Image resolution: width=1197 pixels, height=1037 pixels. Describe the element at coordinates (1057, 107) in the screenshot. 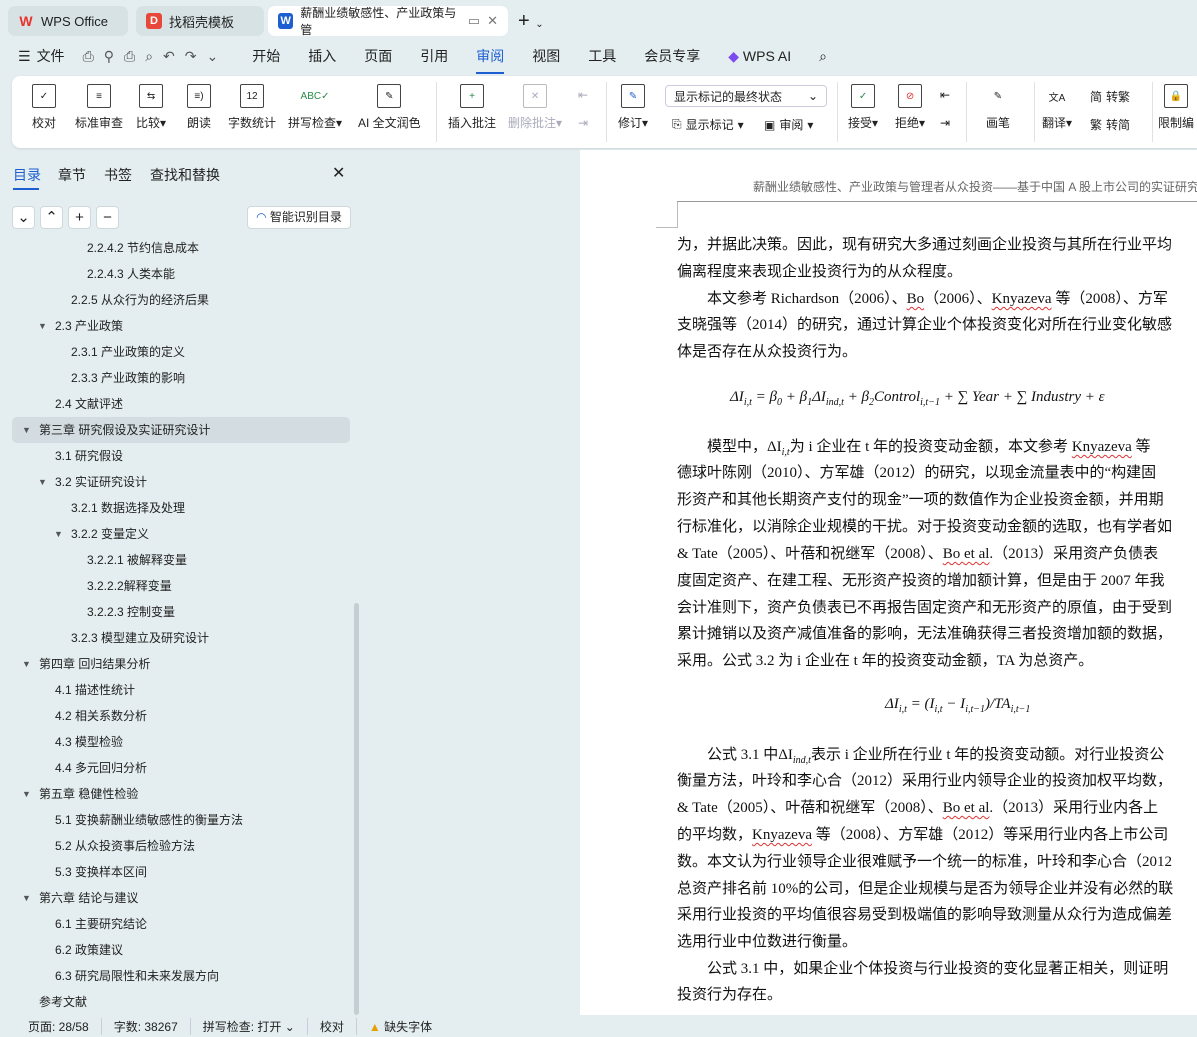

I see `translate-button: 文A 翻译▾` at that location.